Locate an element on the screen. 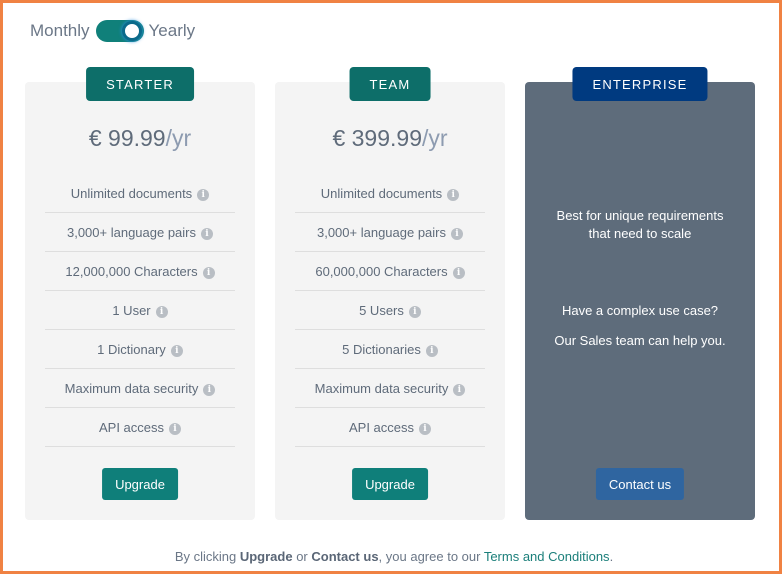 The image size is (782, 574). footer-contact-emphasis: Contact us is located at coordinates (345, 556).